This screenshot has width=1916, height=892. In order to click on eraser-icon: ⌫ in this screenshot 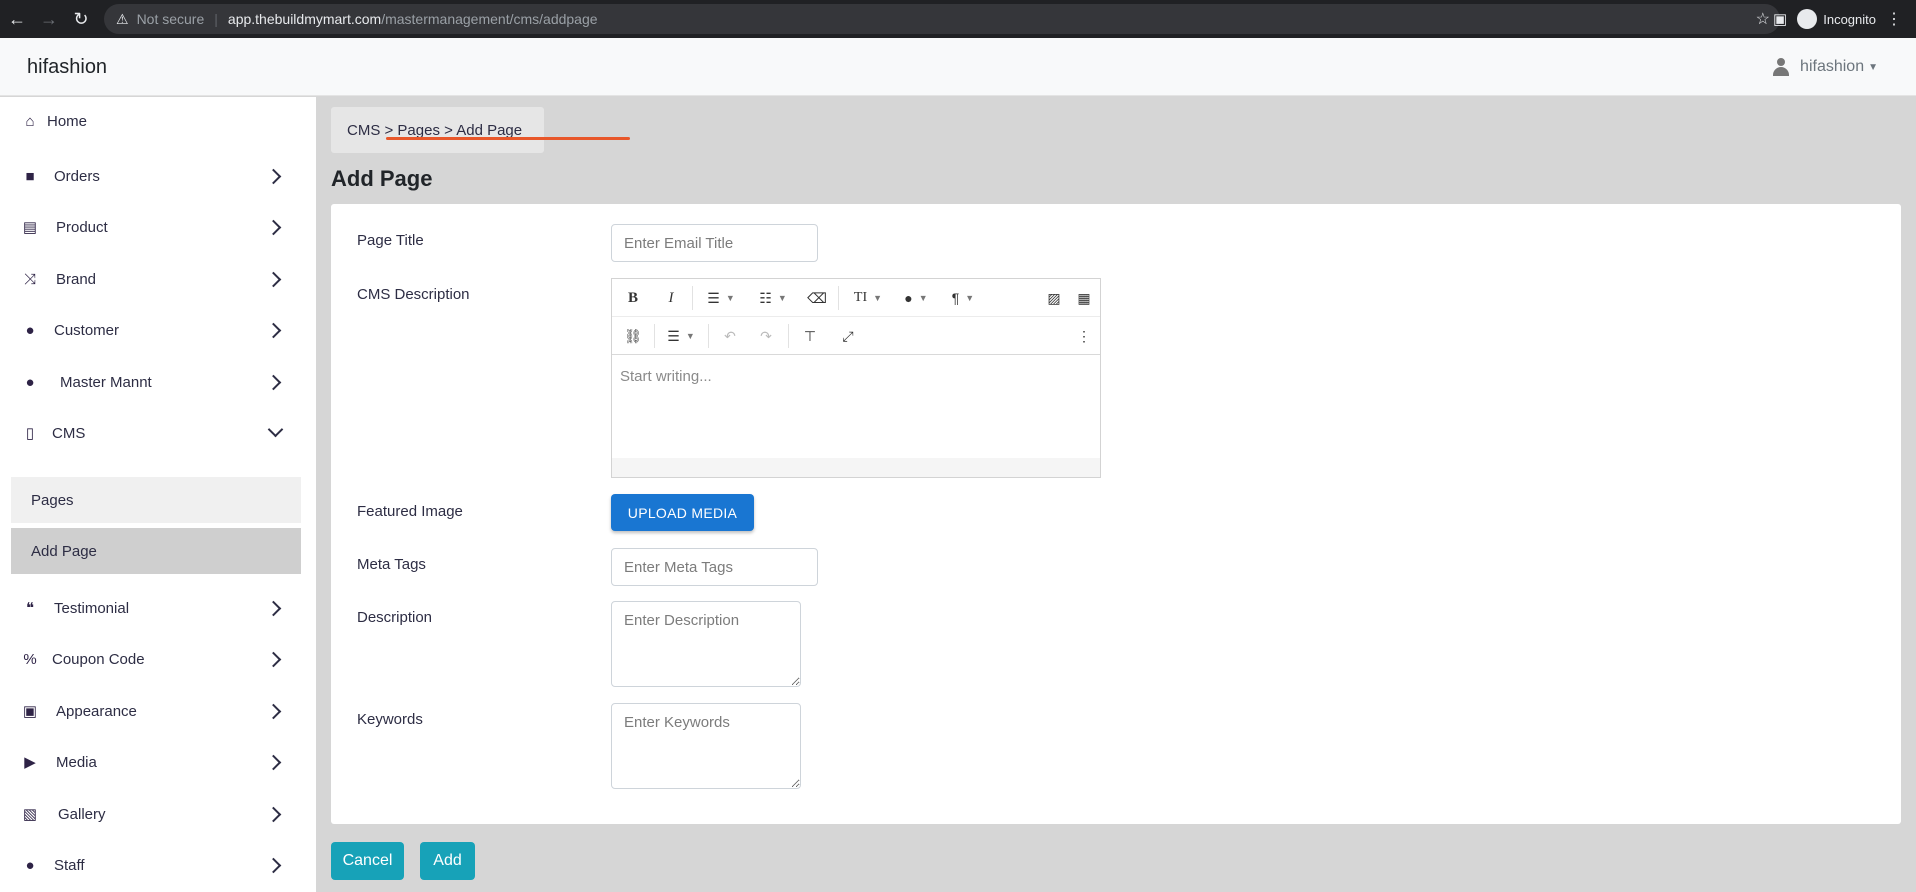, I will do `click(817, 297)`.